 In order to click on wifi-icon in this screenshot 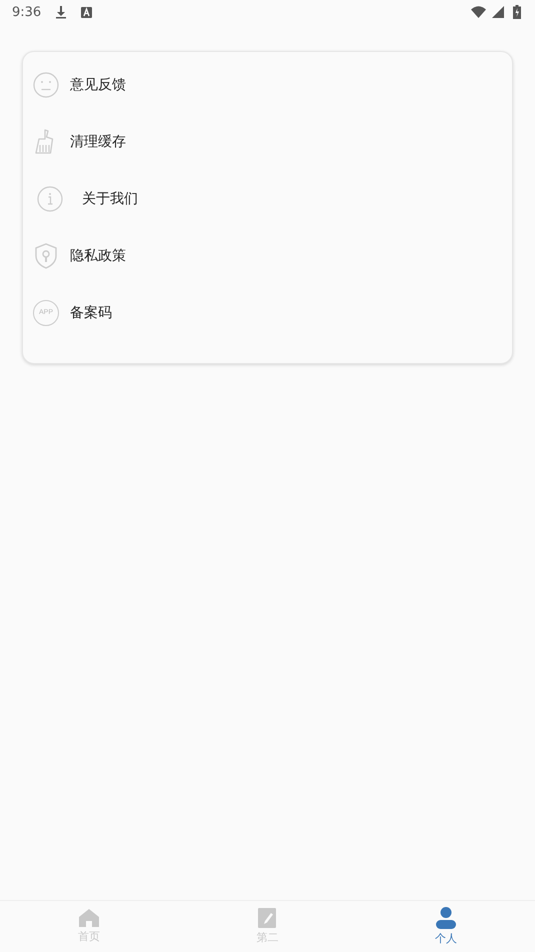, I will do `click(478, 12)`.